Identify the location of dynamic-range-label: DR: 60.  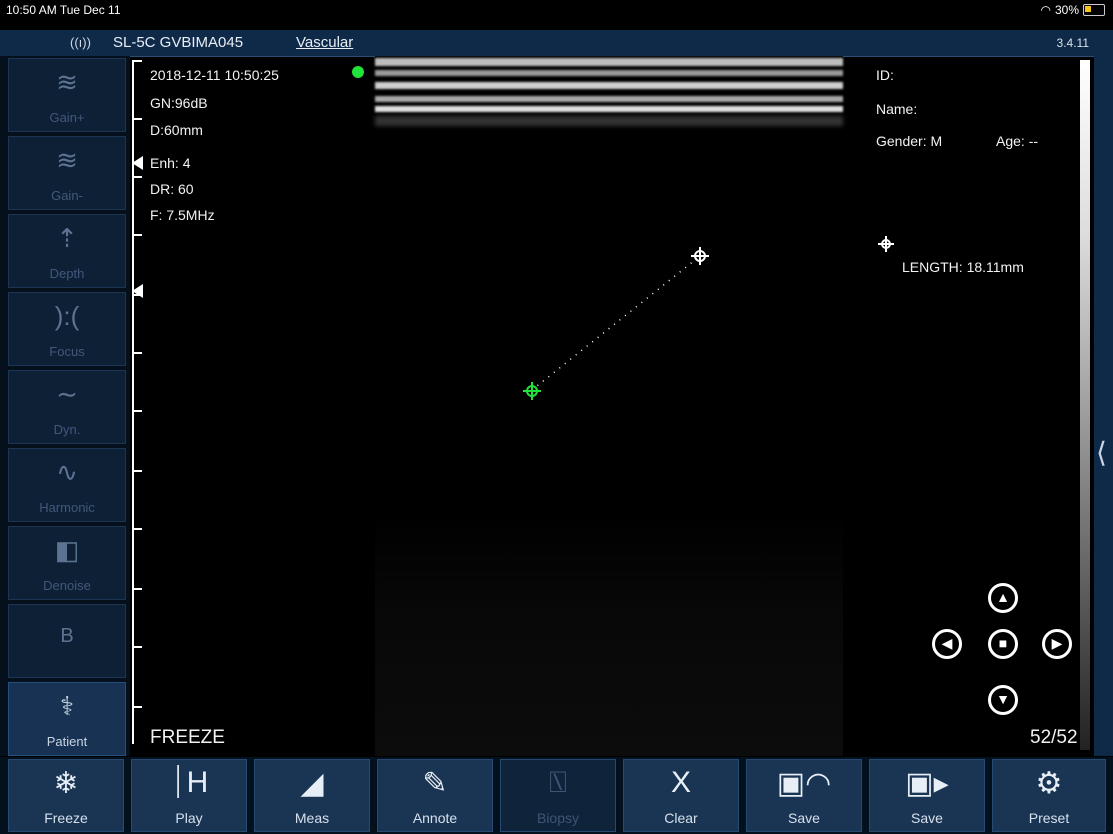
(172, 189).